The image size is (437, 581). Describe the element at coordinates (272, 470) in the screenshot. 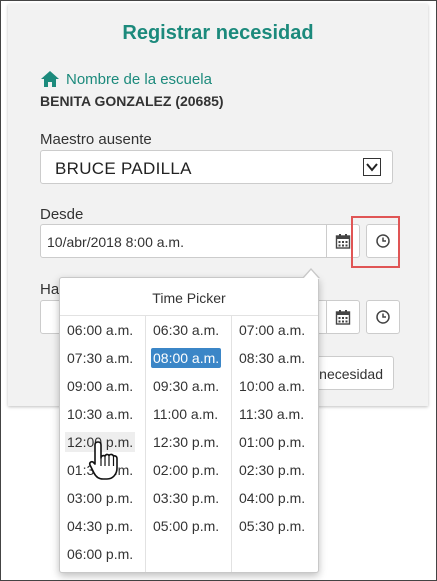

I see `time-slot: 02:30 p.m.` at that location.